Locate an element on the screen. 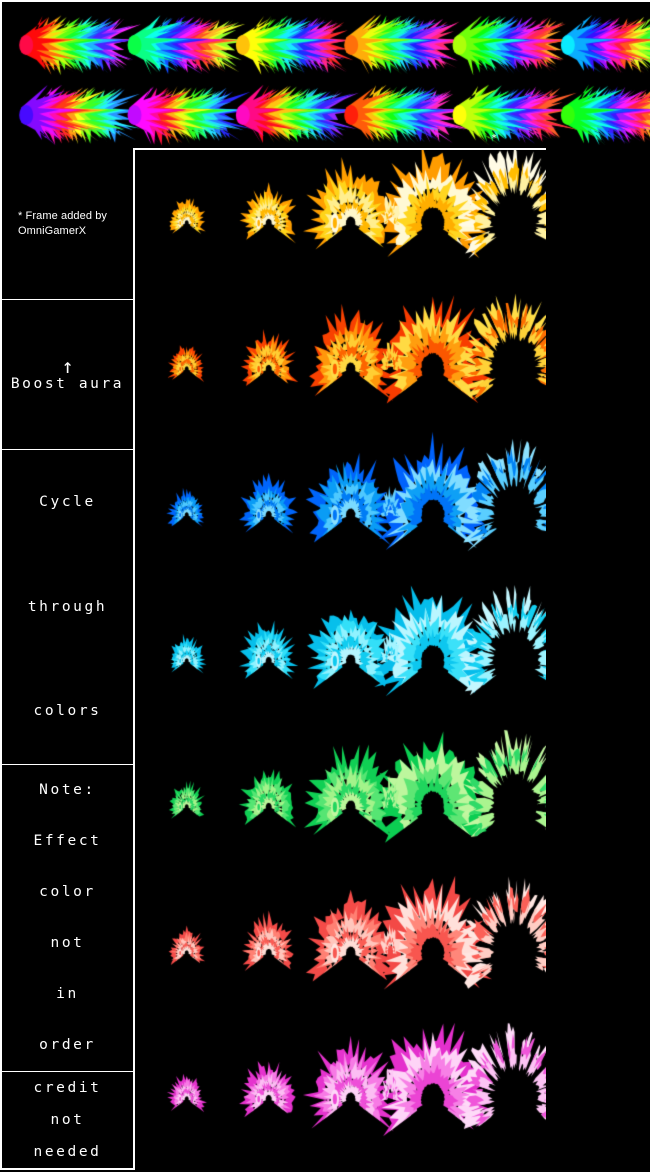 Image resolution: width=650 pixels, height=1172 pixels. credit-line-2: OmniGamerX is located at coordinates (52, 230).